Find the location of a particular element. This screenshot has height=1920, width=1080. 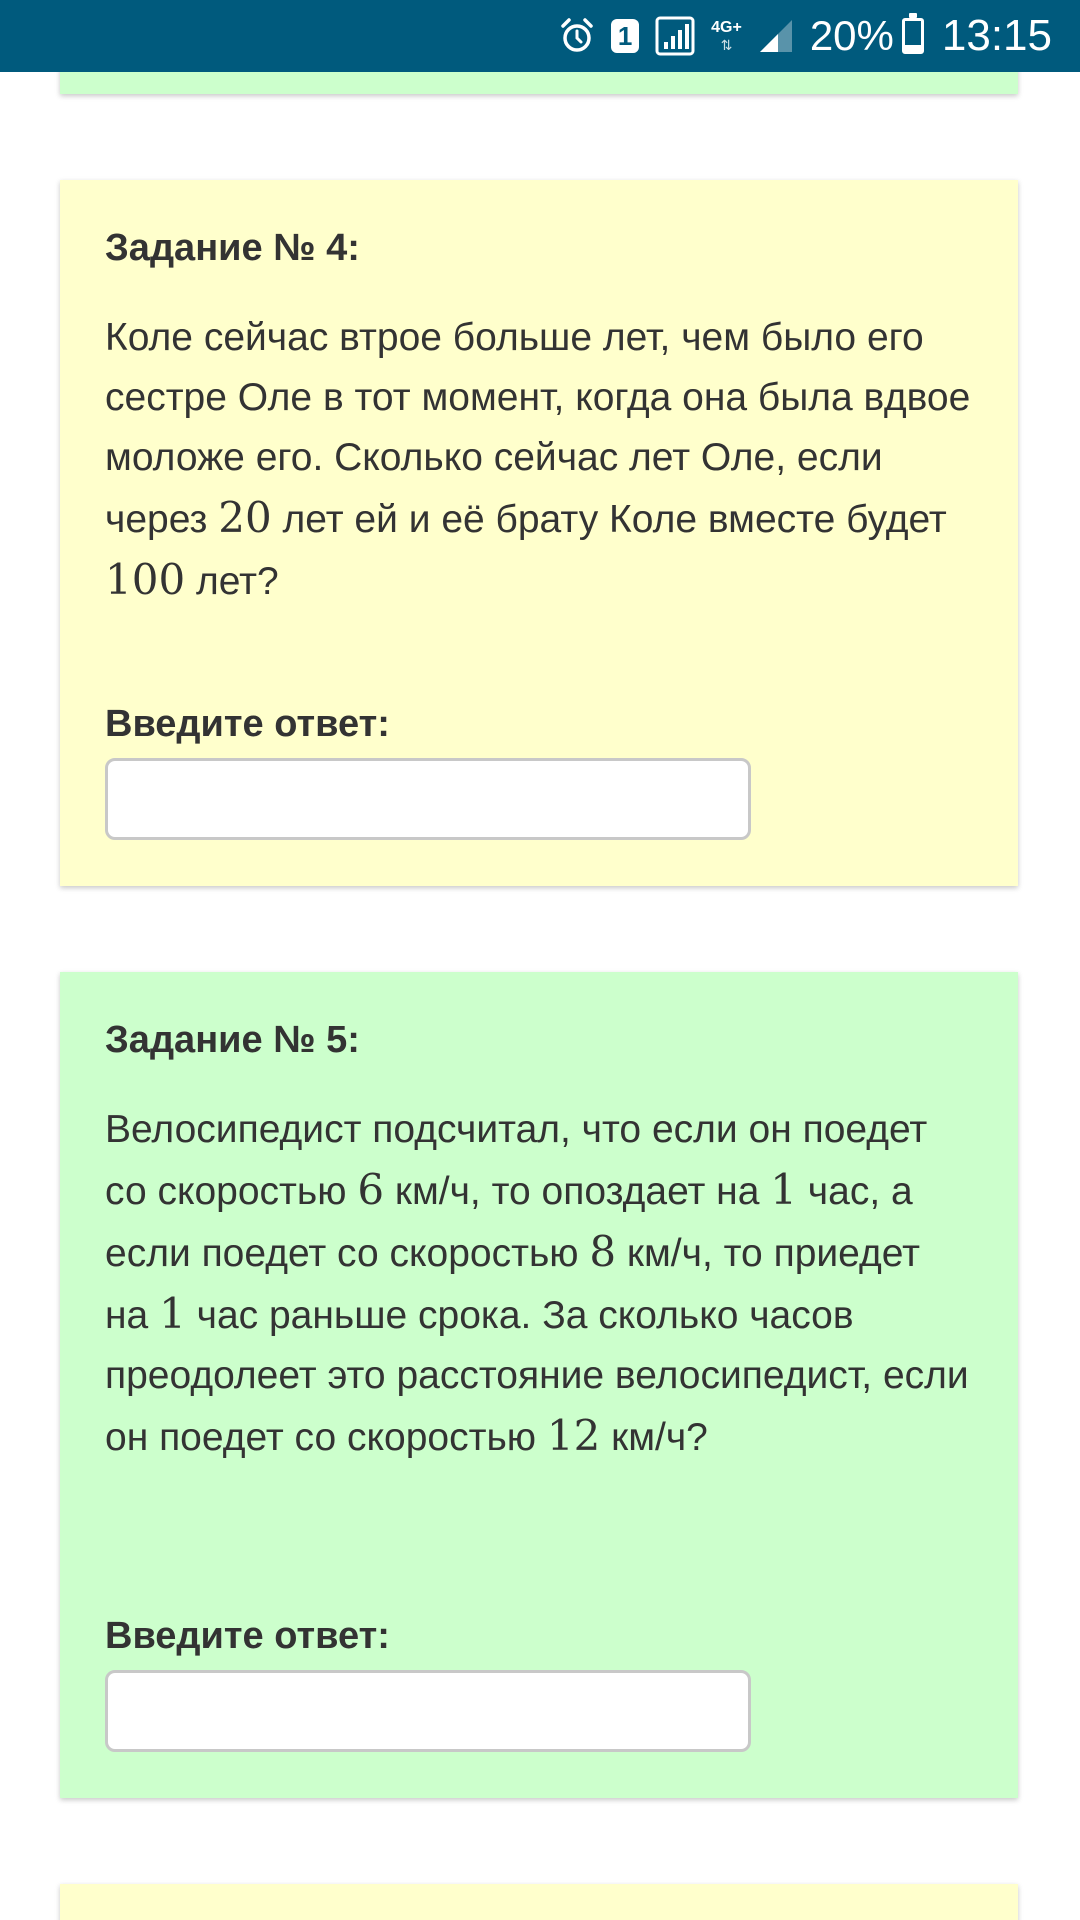

network-type-indicator: 4G+ ⇅ is located at coordinates (726, 36).